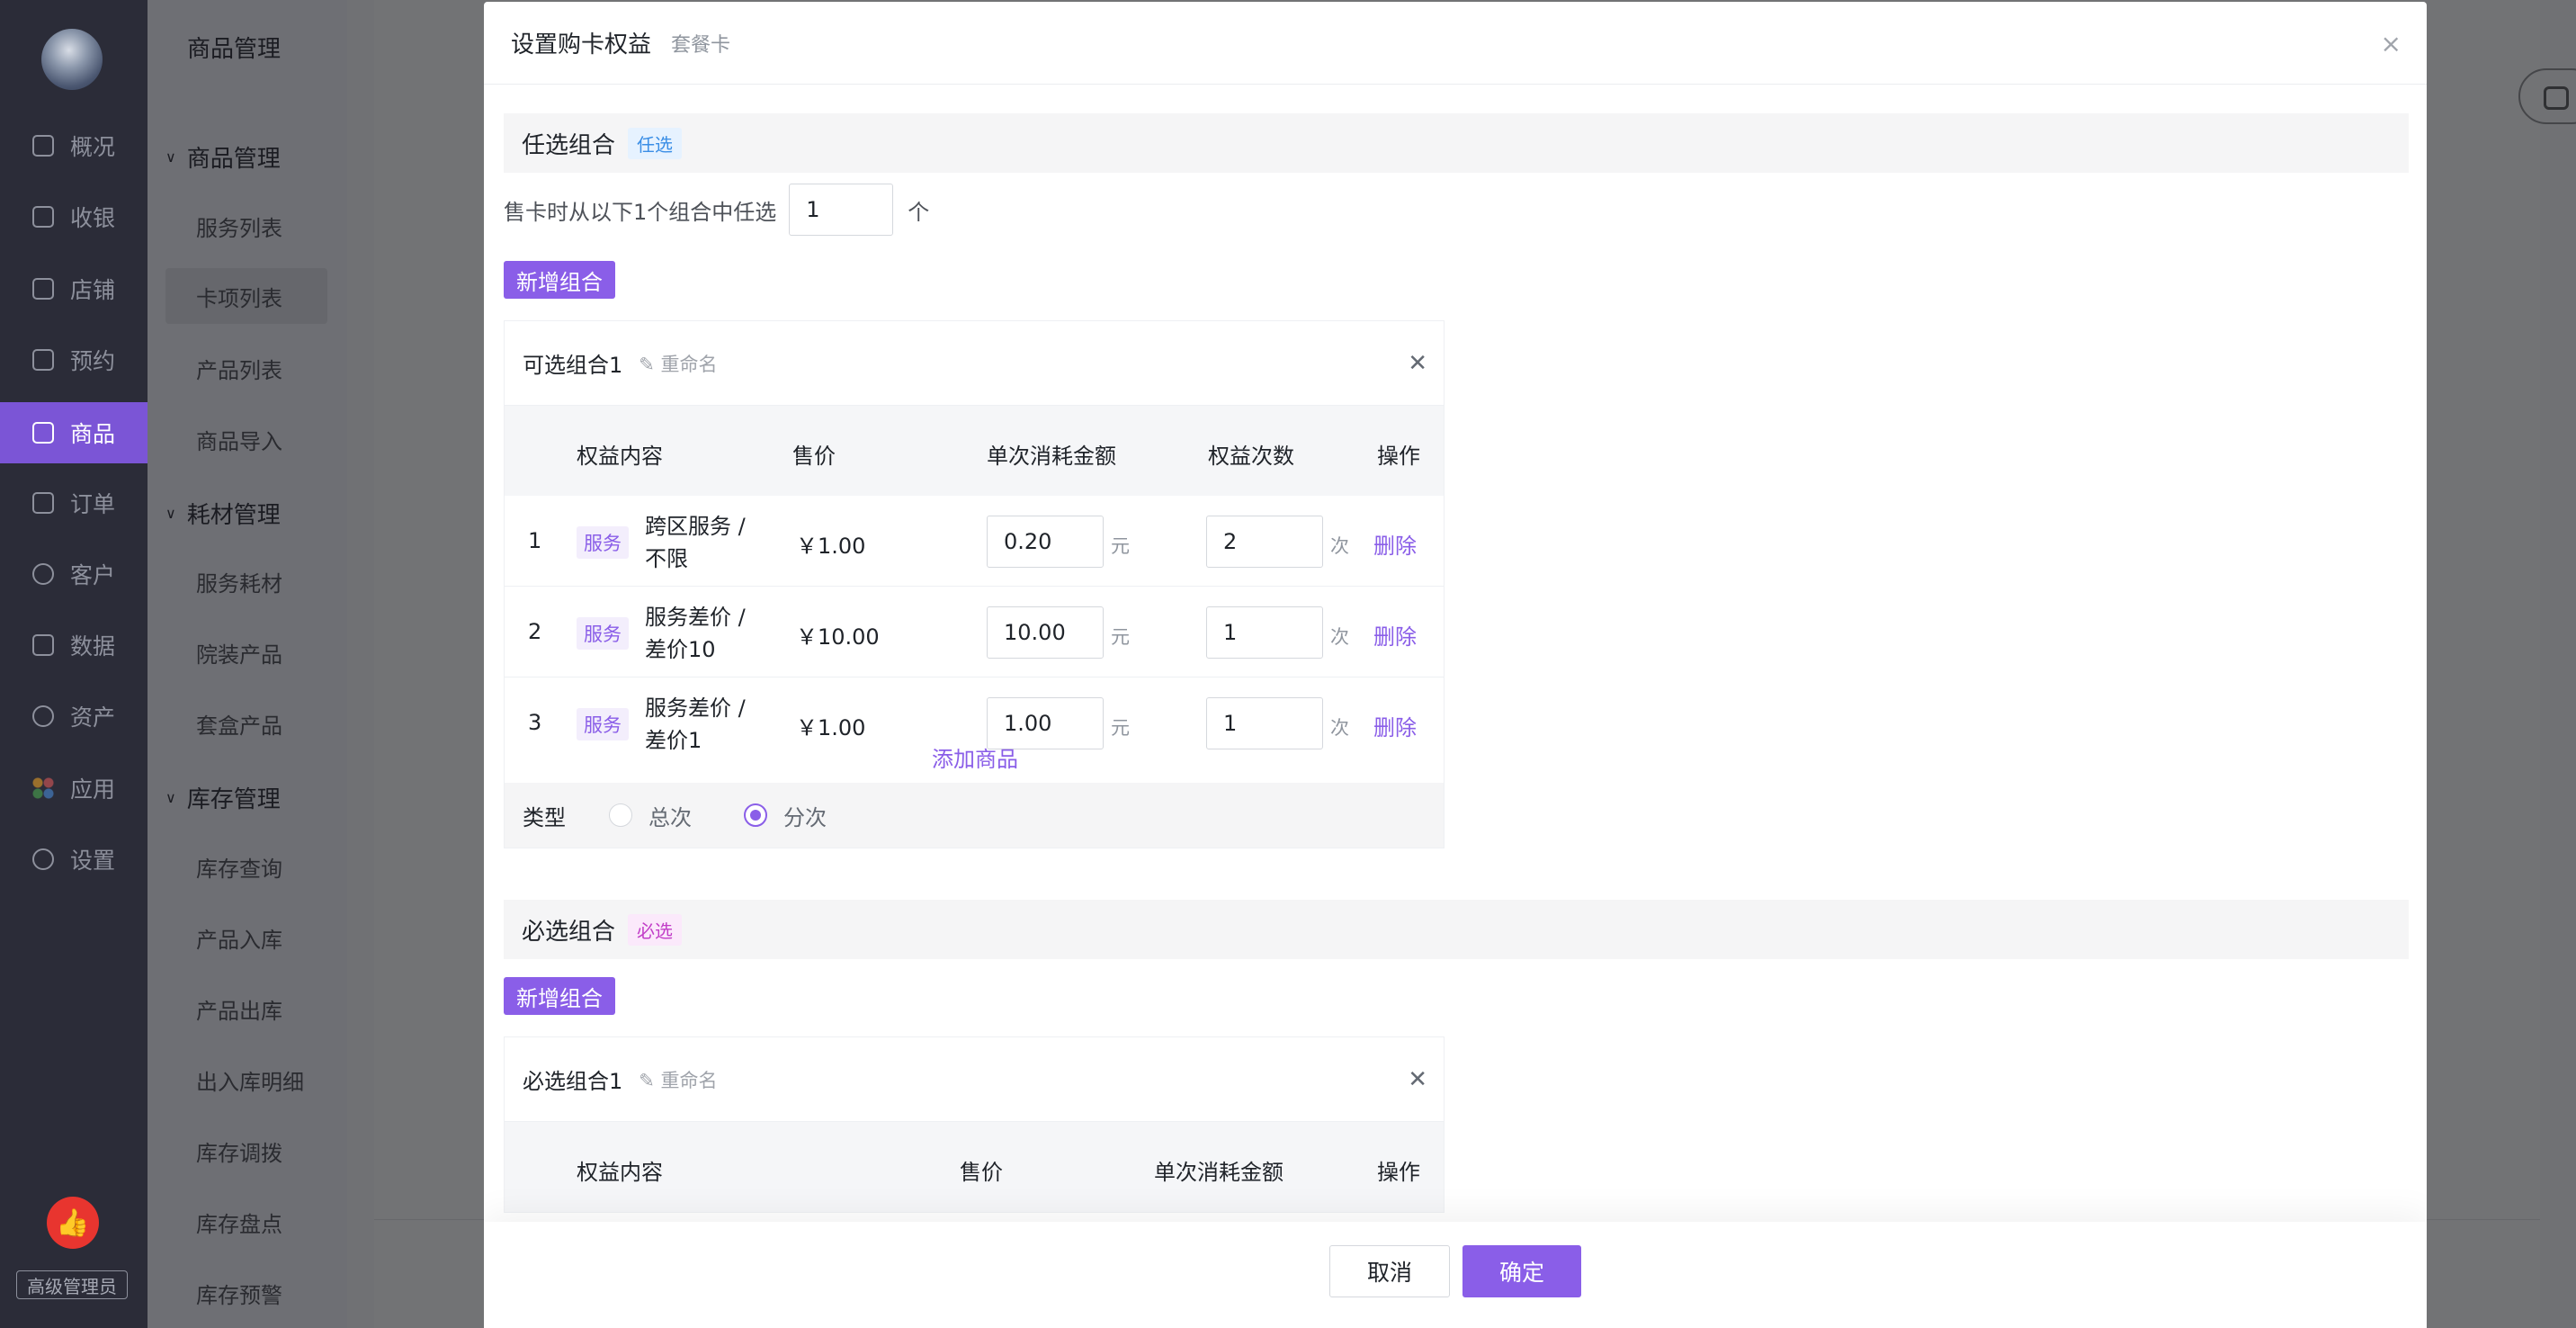  Describe the element at coordinates (655, 929) in the screenshot. I see `required-tag: 必选` at that location.